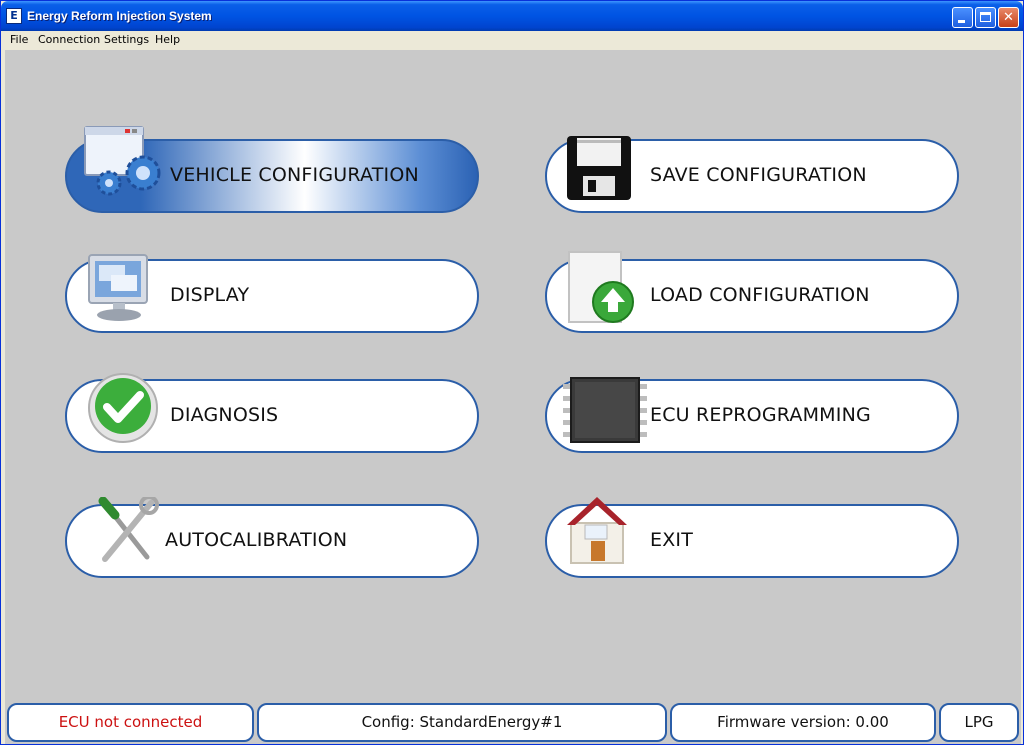 The width and height of the screenshot is (1024, 745). Describe the element at coordinates (119, 16) in the screenshot. I see `window-title: Energy Reform Injection System` at that location.